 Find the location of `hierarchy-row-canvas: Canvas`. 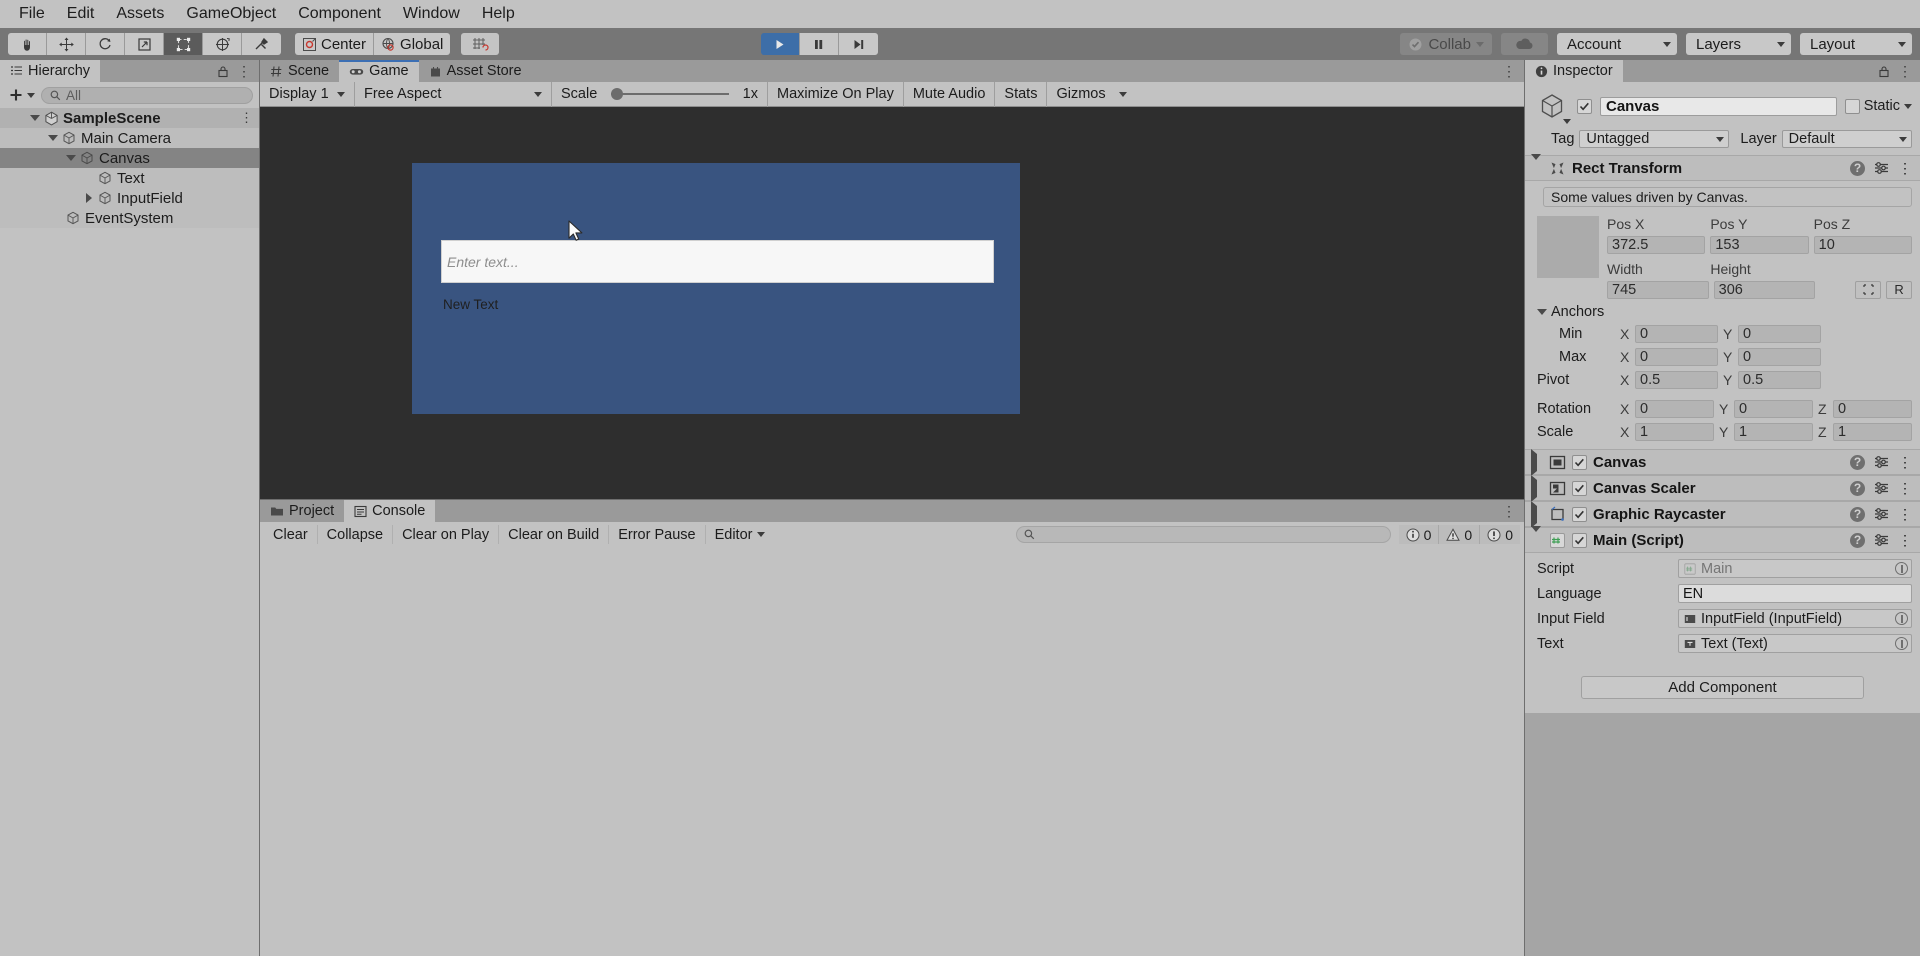

hierarchy-row-canvas: Canvas is located at coordinates (129, 158).